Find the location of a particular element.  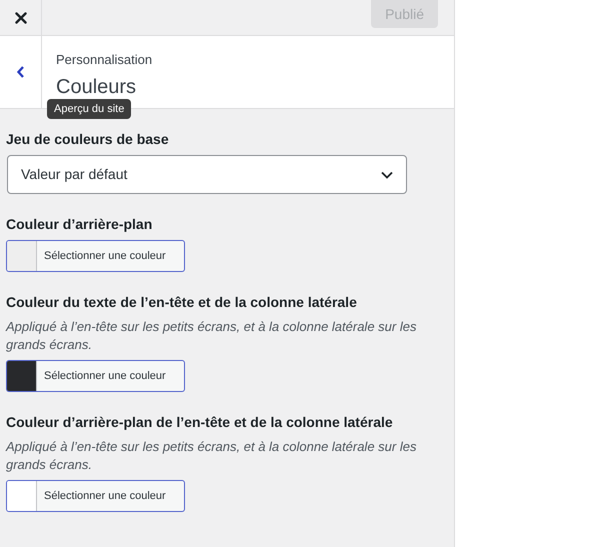

panel-title: Couleurs is located at coordinates (97, 87).